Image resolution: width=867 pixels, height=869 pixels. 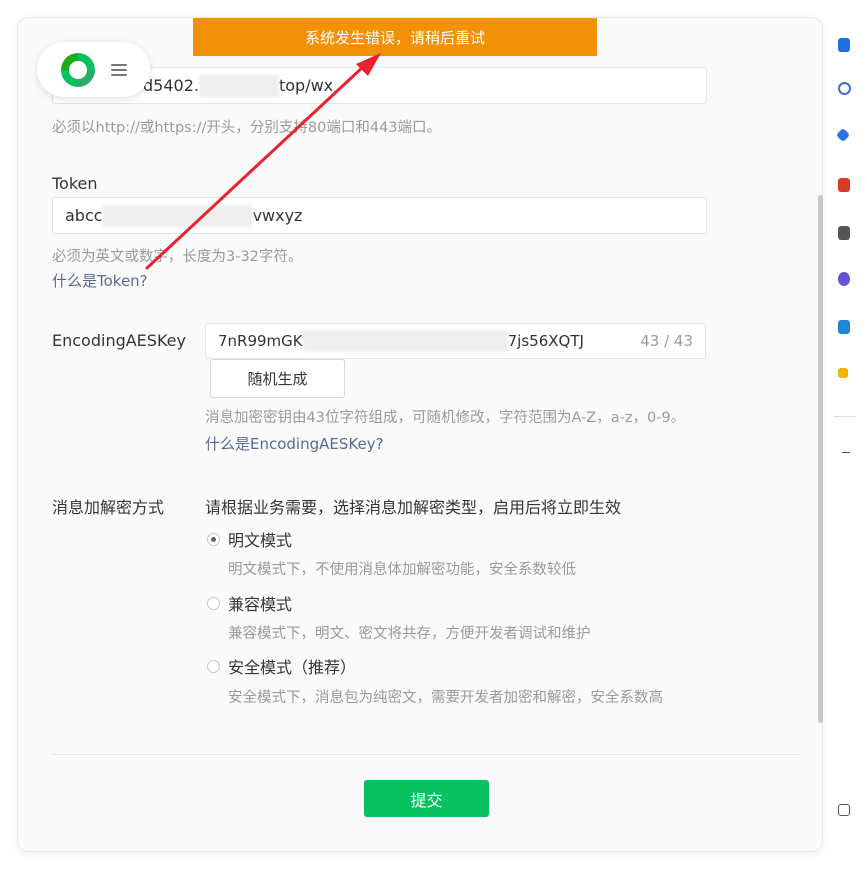 I want to click on radio-label: 安全模式（推荐）, so click(x=292, y=667).